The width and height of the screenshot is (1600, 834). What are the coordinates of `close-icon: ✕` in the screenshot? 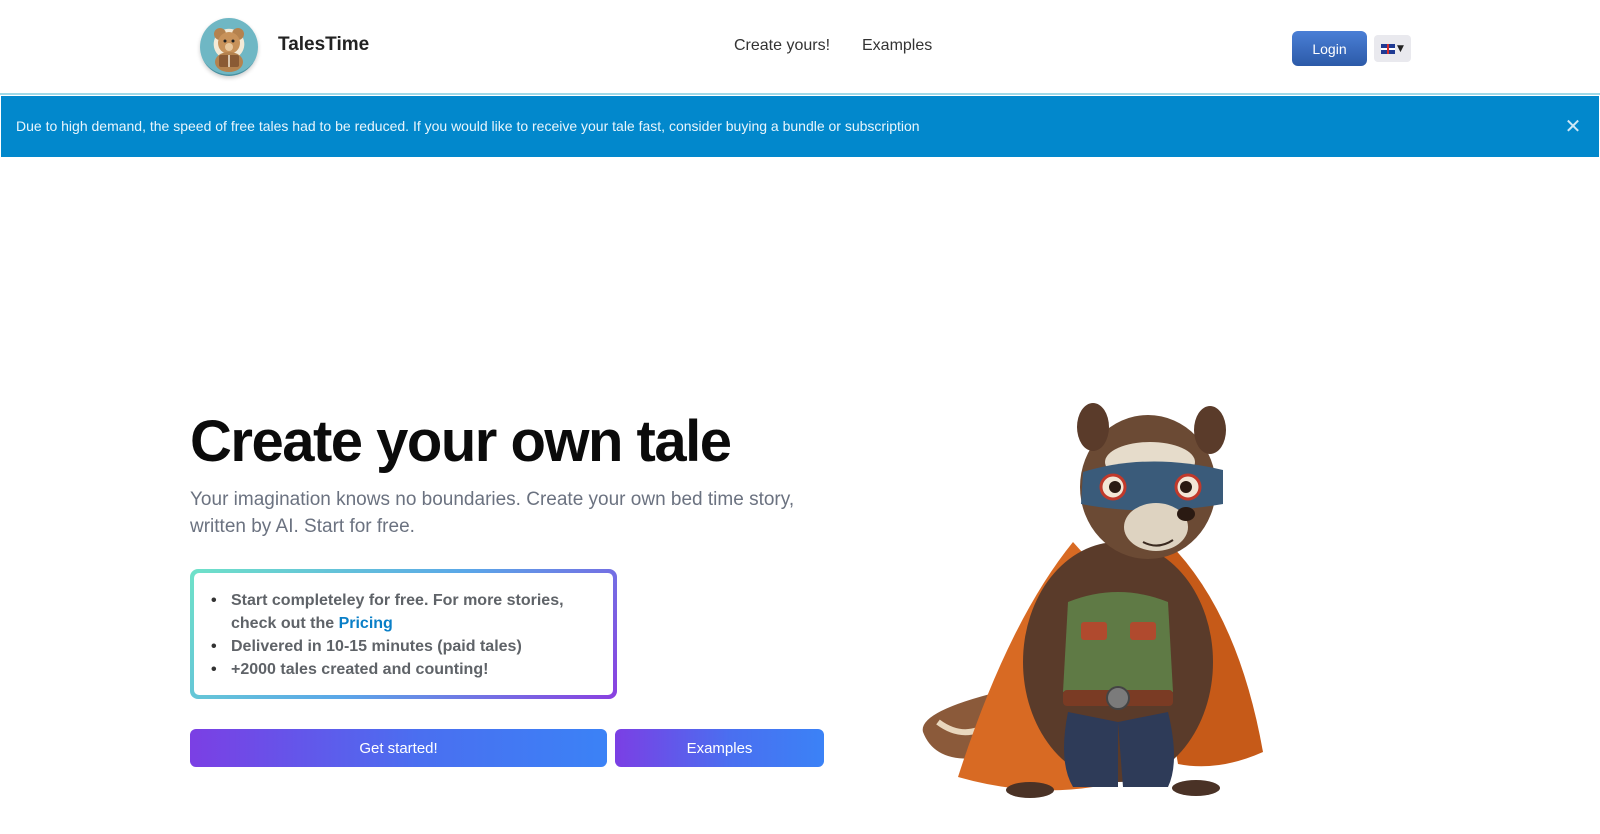 It's located at (1573, 126).